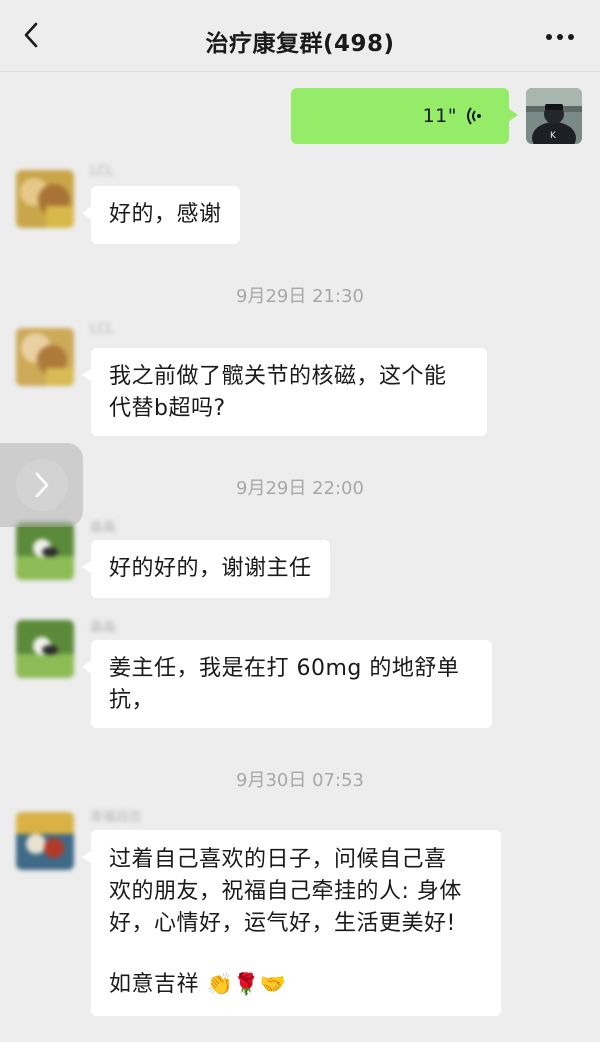 Image resolution: width=600 pixels, height=1042 pixels. What do you see at coordinates (284, 392) in the screenshot?
I see `message-bubble: 我之前做了髋关节的核磁，这个能 代替b超吗?` at bounding box center [284, 392].